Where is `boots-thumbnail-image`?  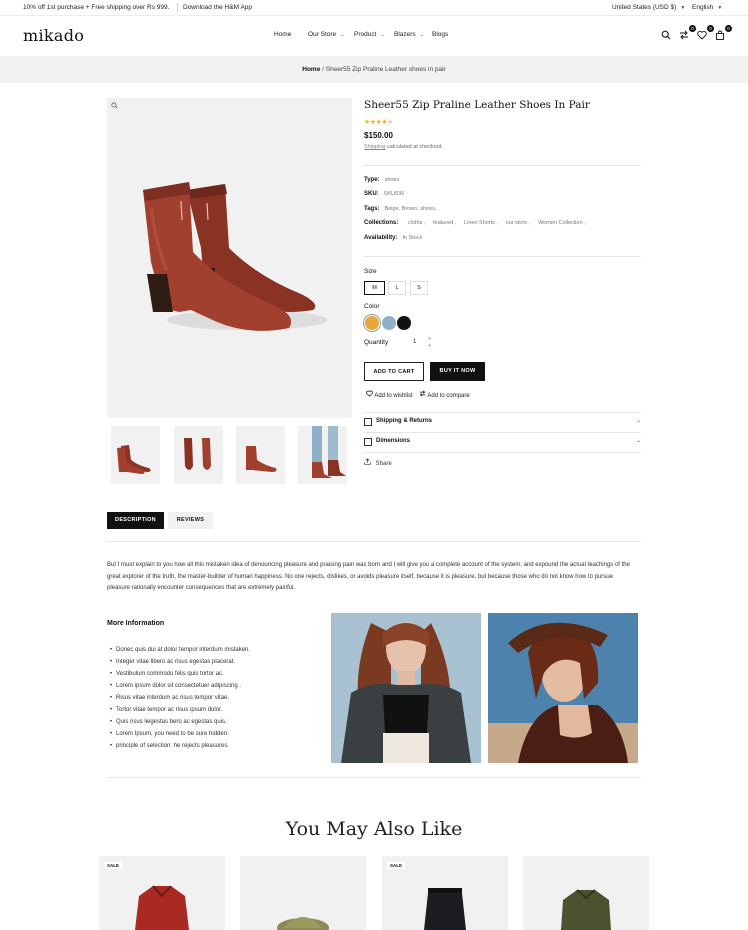
boots-thumbnail-image is located at coordinates (197, 454).